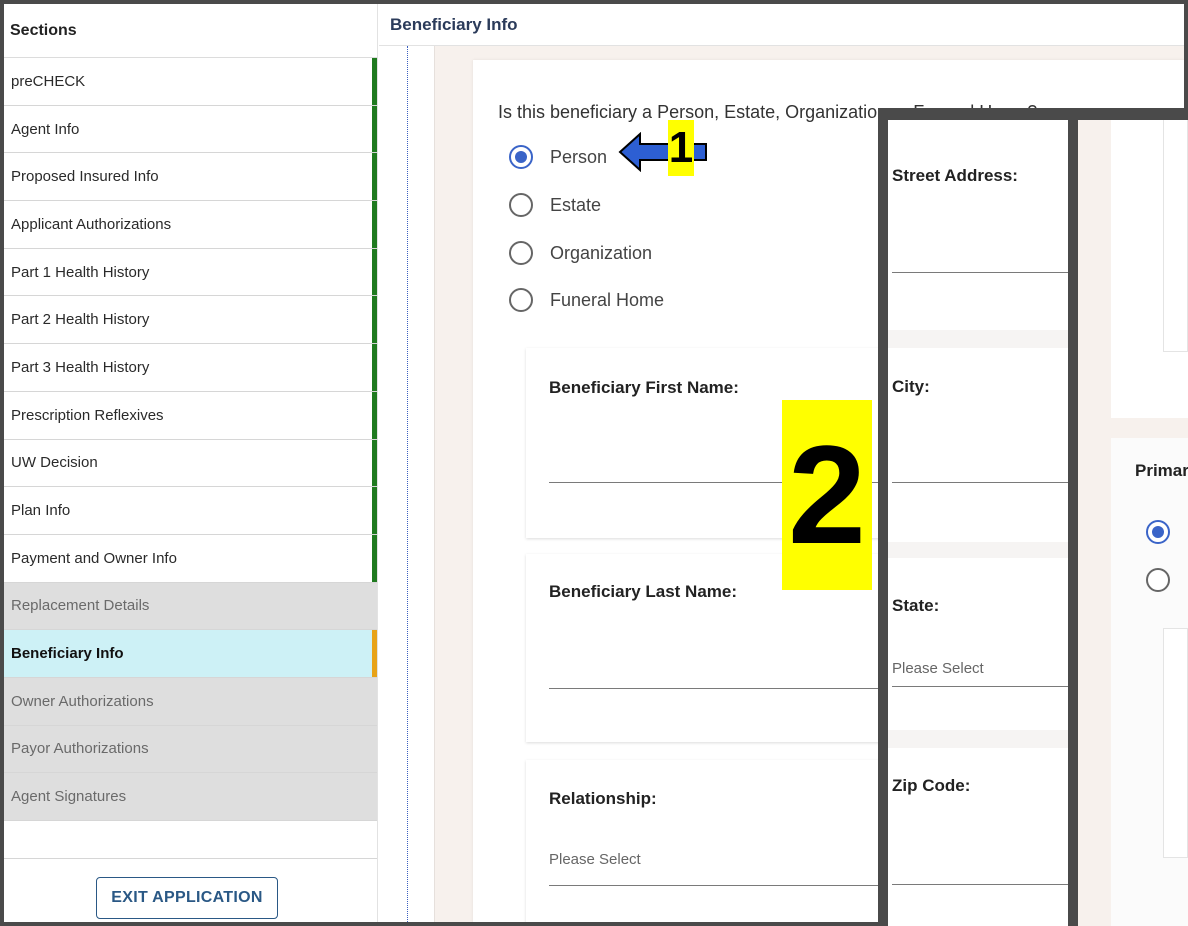 The height and width of the screenshot is (926, 1188). Describe the element at coordinates (521, 205) in the screenshot. I see `estate-radio` at that location.